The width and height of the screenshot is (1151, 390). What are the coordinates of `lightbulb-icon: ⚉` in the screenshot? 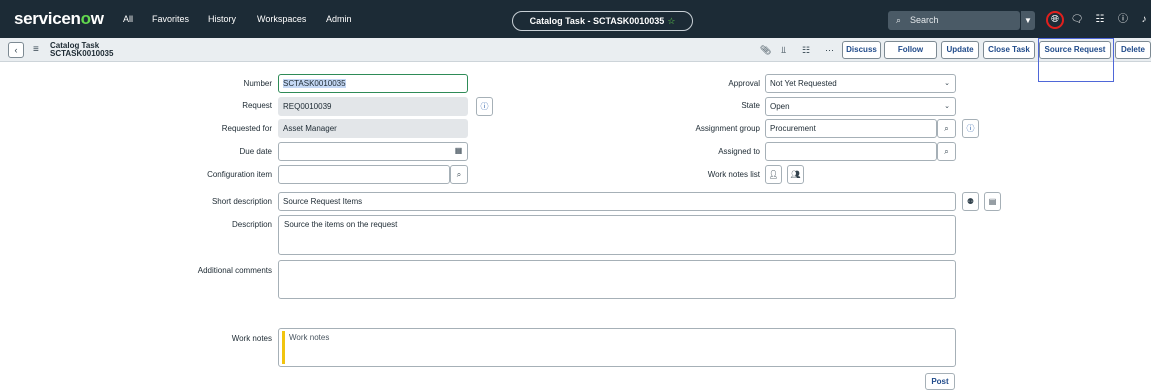 It's located at (970, 201).